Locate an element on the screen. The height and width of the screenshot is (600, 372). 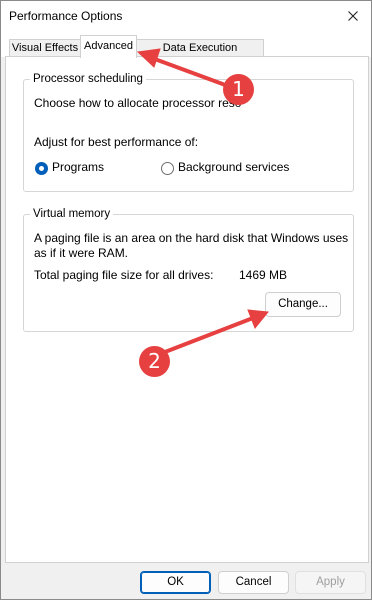
processor-scheduling-title: Processor scheduling is located at coordinates (88, 79).